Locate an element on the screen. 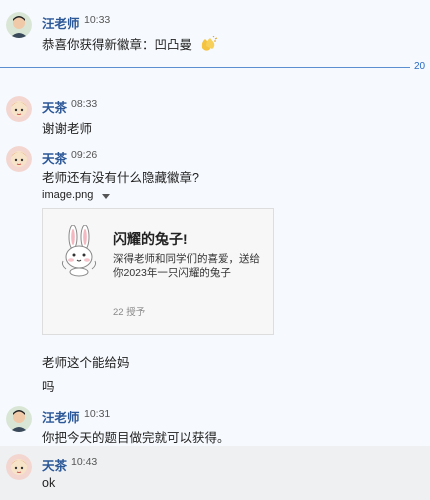  divider-label: 20 is located at coordinates (420, 66).